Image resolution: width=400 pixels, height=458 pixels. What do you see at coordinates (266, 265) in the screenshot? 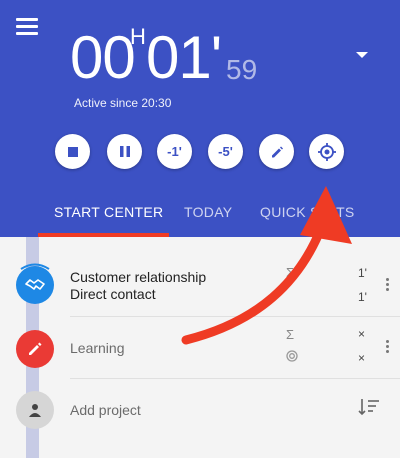
I see `annotation-arrow` at bounding box center [266, 265].